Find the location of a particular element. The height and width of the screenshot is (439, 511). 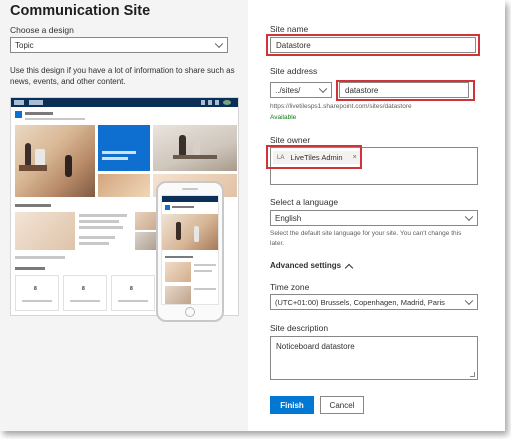

site-description-textarea: Noticeboard datastore is located at coordinates (374, 358).